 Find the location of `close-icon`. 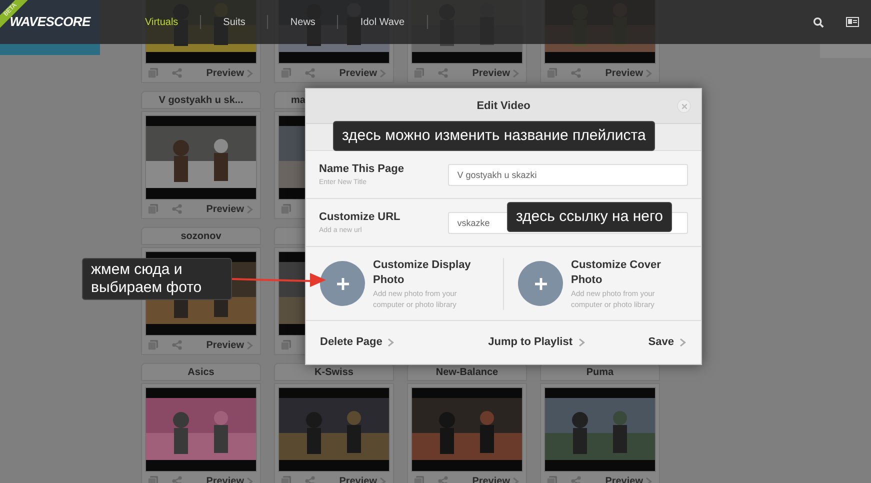

close-icon is located at coordinates (684, 106).